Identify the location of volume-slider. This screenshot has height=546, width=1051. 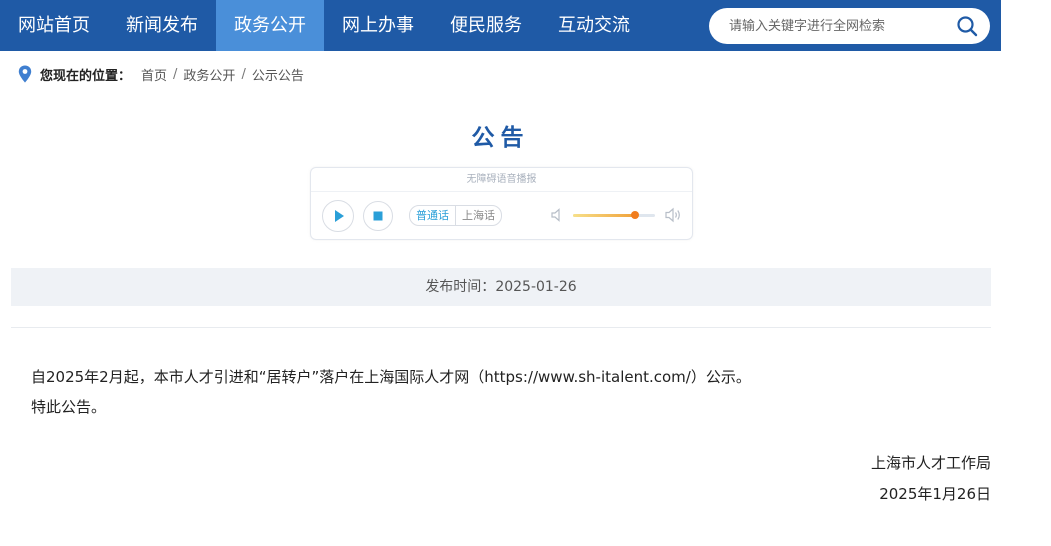
(614, 215).